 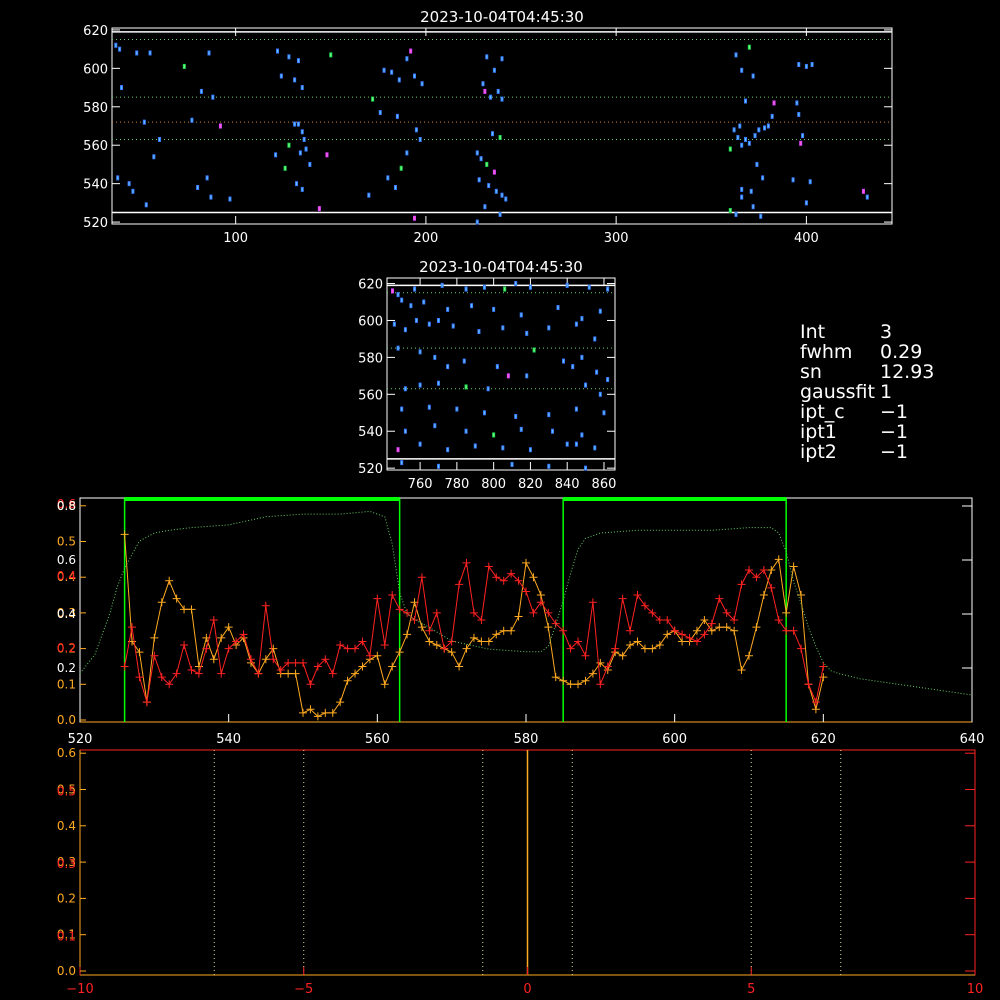 What do you see at coordinates (95, 223) in the screenshot?
I see `y-tick-label-1: 520` at bounding box center [95, 223].